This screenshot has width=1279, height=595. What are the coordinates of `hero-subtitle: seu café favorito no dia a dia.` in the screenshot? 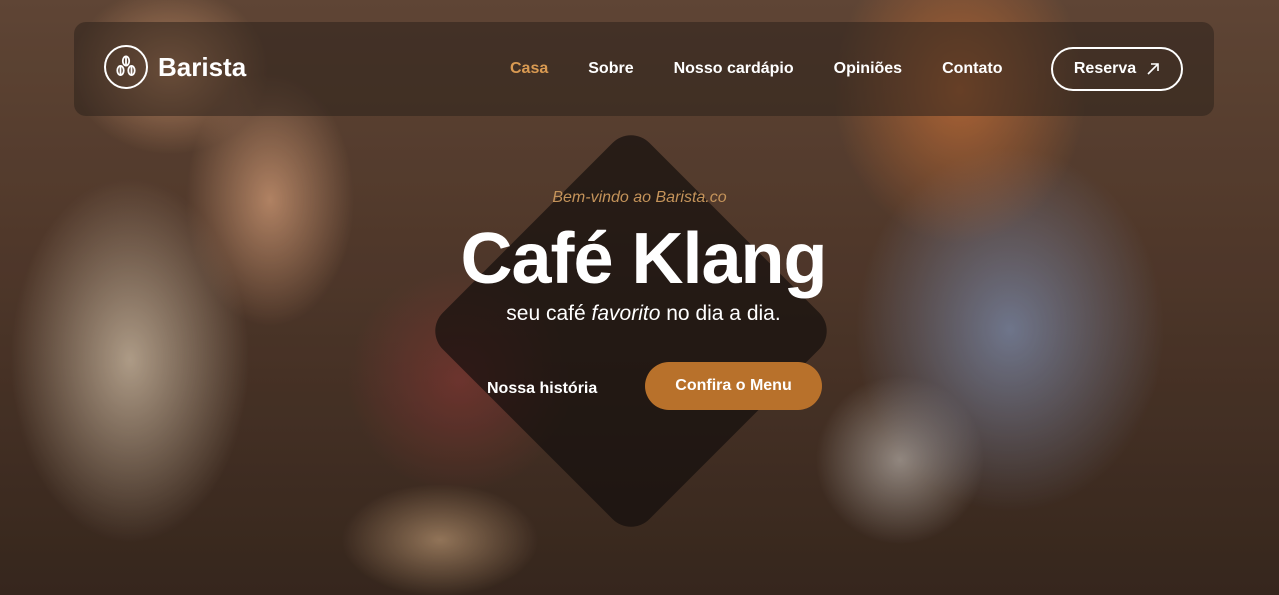 It's located at (639, 314).